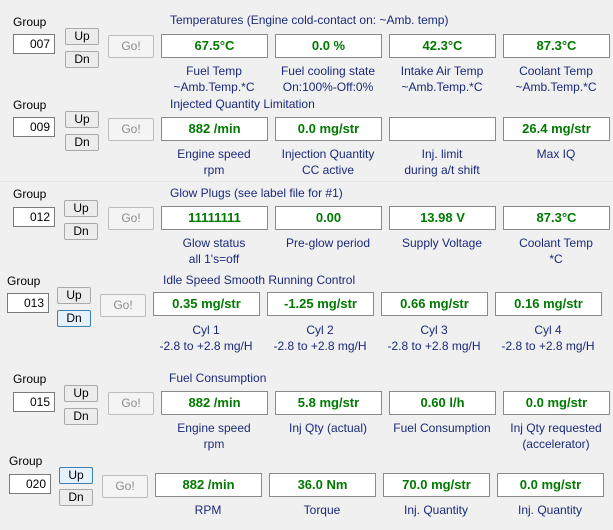  Describe the element at coordinates (328, 403) in the screenshot. I see `value-field: 5.8 mg/str` at that location.